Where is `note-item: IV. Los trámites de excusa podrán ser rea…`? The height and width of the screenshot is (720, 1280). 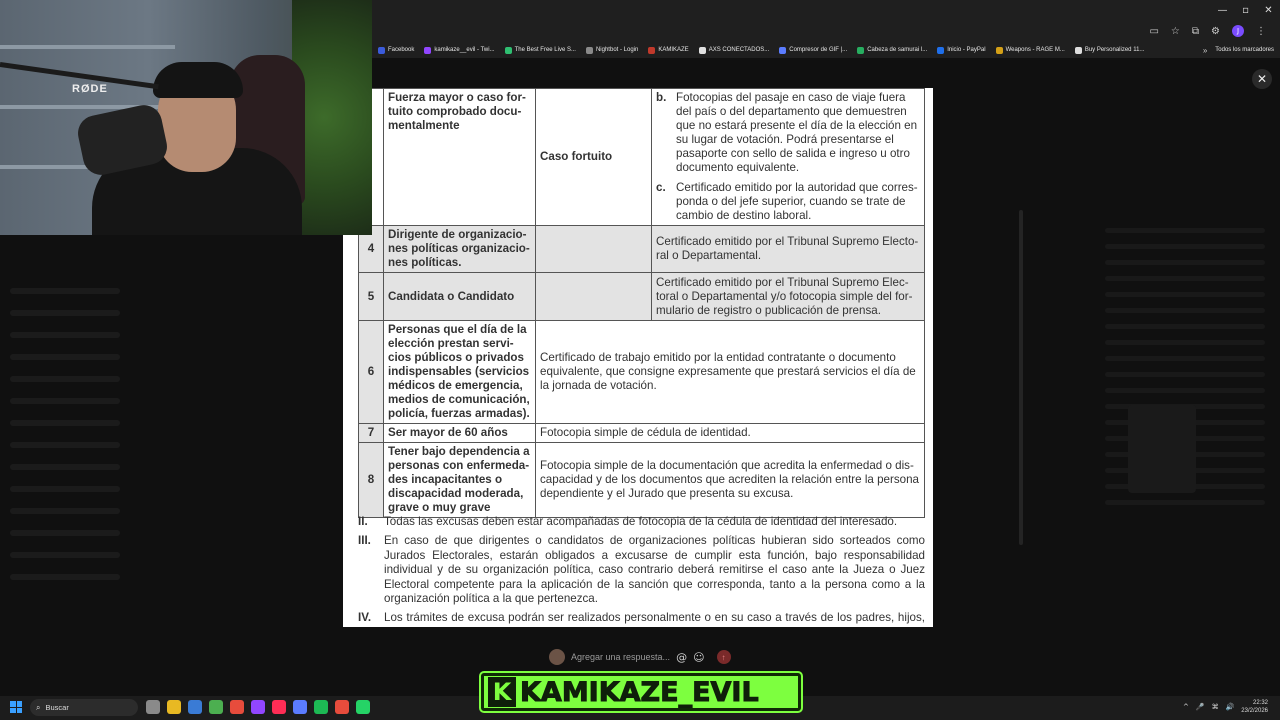
note-item: IV. Los trámites de excusa podrán ser rea… is located at coordinates (641, 619).